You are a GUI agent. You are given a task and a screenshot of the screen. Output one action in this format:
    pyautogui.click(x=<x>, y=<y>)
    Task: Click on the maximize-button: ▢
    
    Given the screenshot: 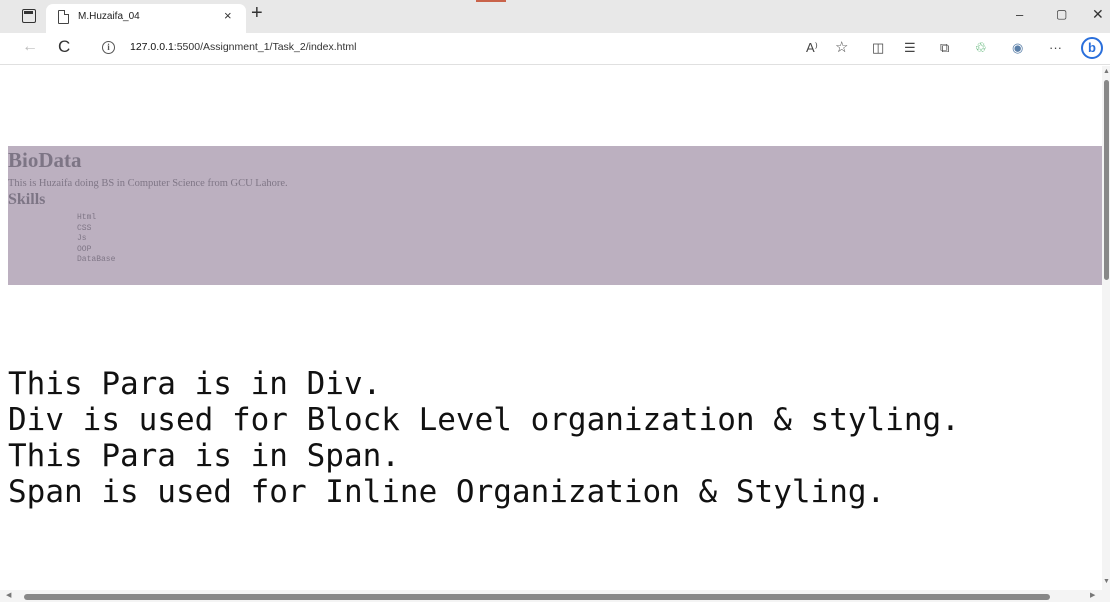 What is the action you would take?
    pyautogui.click(x=1061, y=14)
    